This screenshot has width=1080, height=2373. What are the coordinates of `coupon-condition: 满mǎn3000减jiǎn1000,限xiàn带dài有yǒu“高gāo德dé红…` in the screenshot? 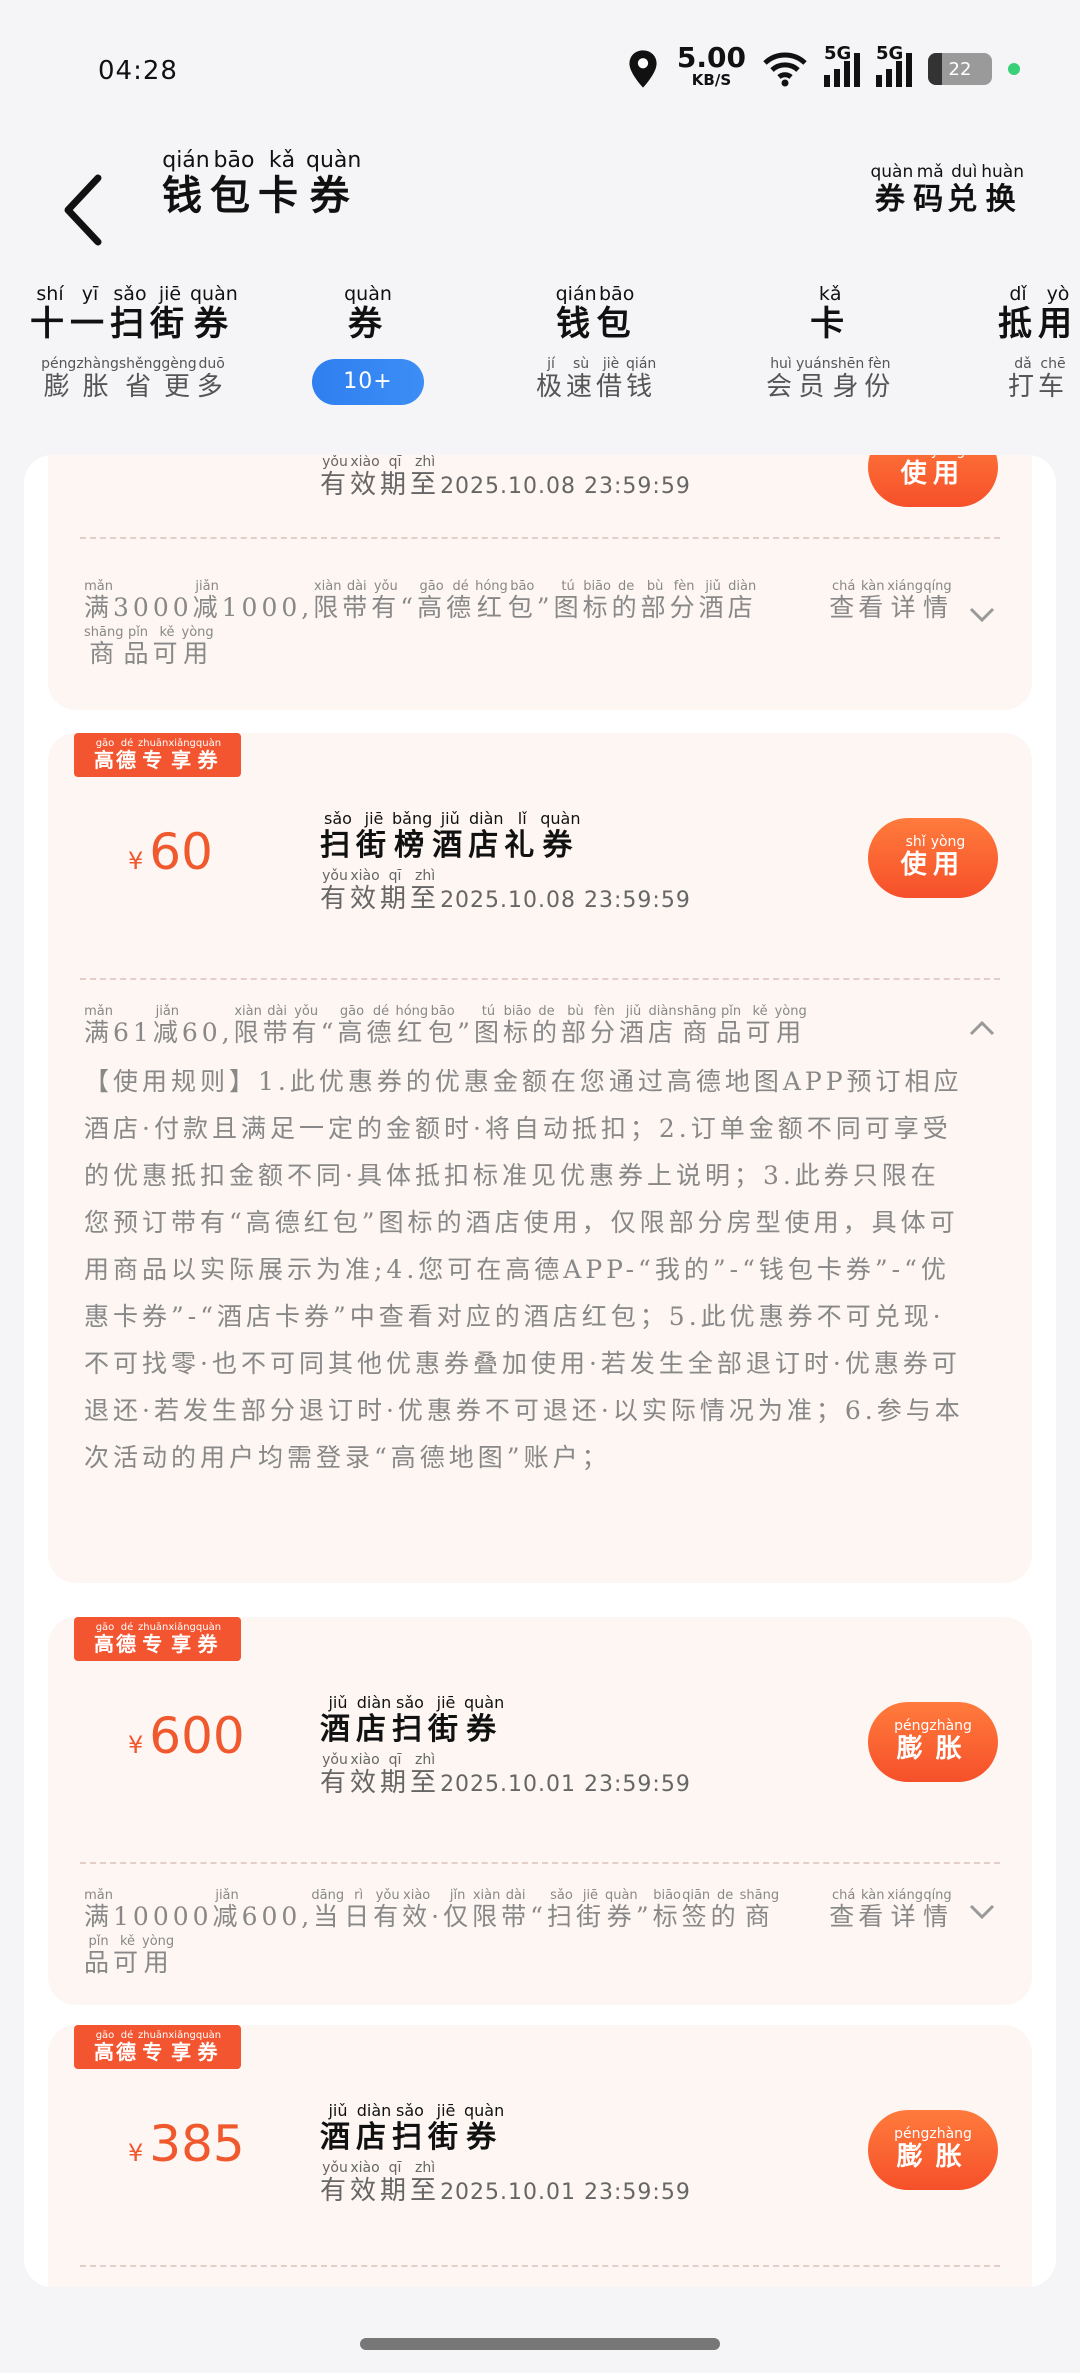 It's located at (420, 623).